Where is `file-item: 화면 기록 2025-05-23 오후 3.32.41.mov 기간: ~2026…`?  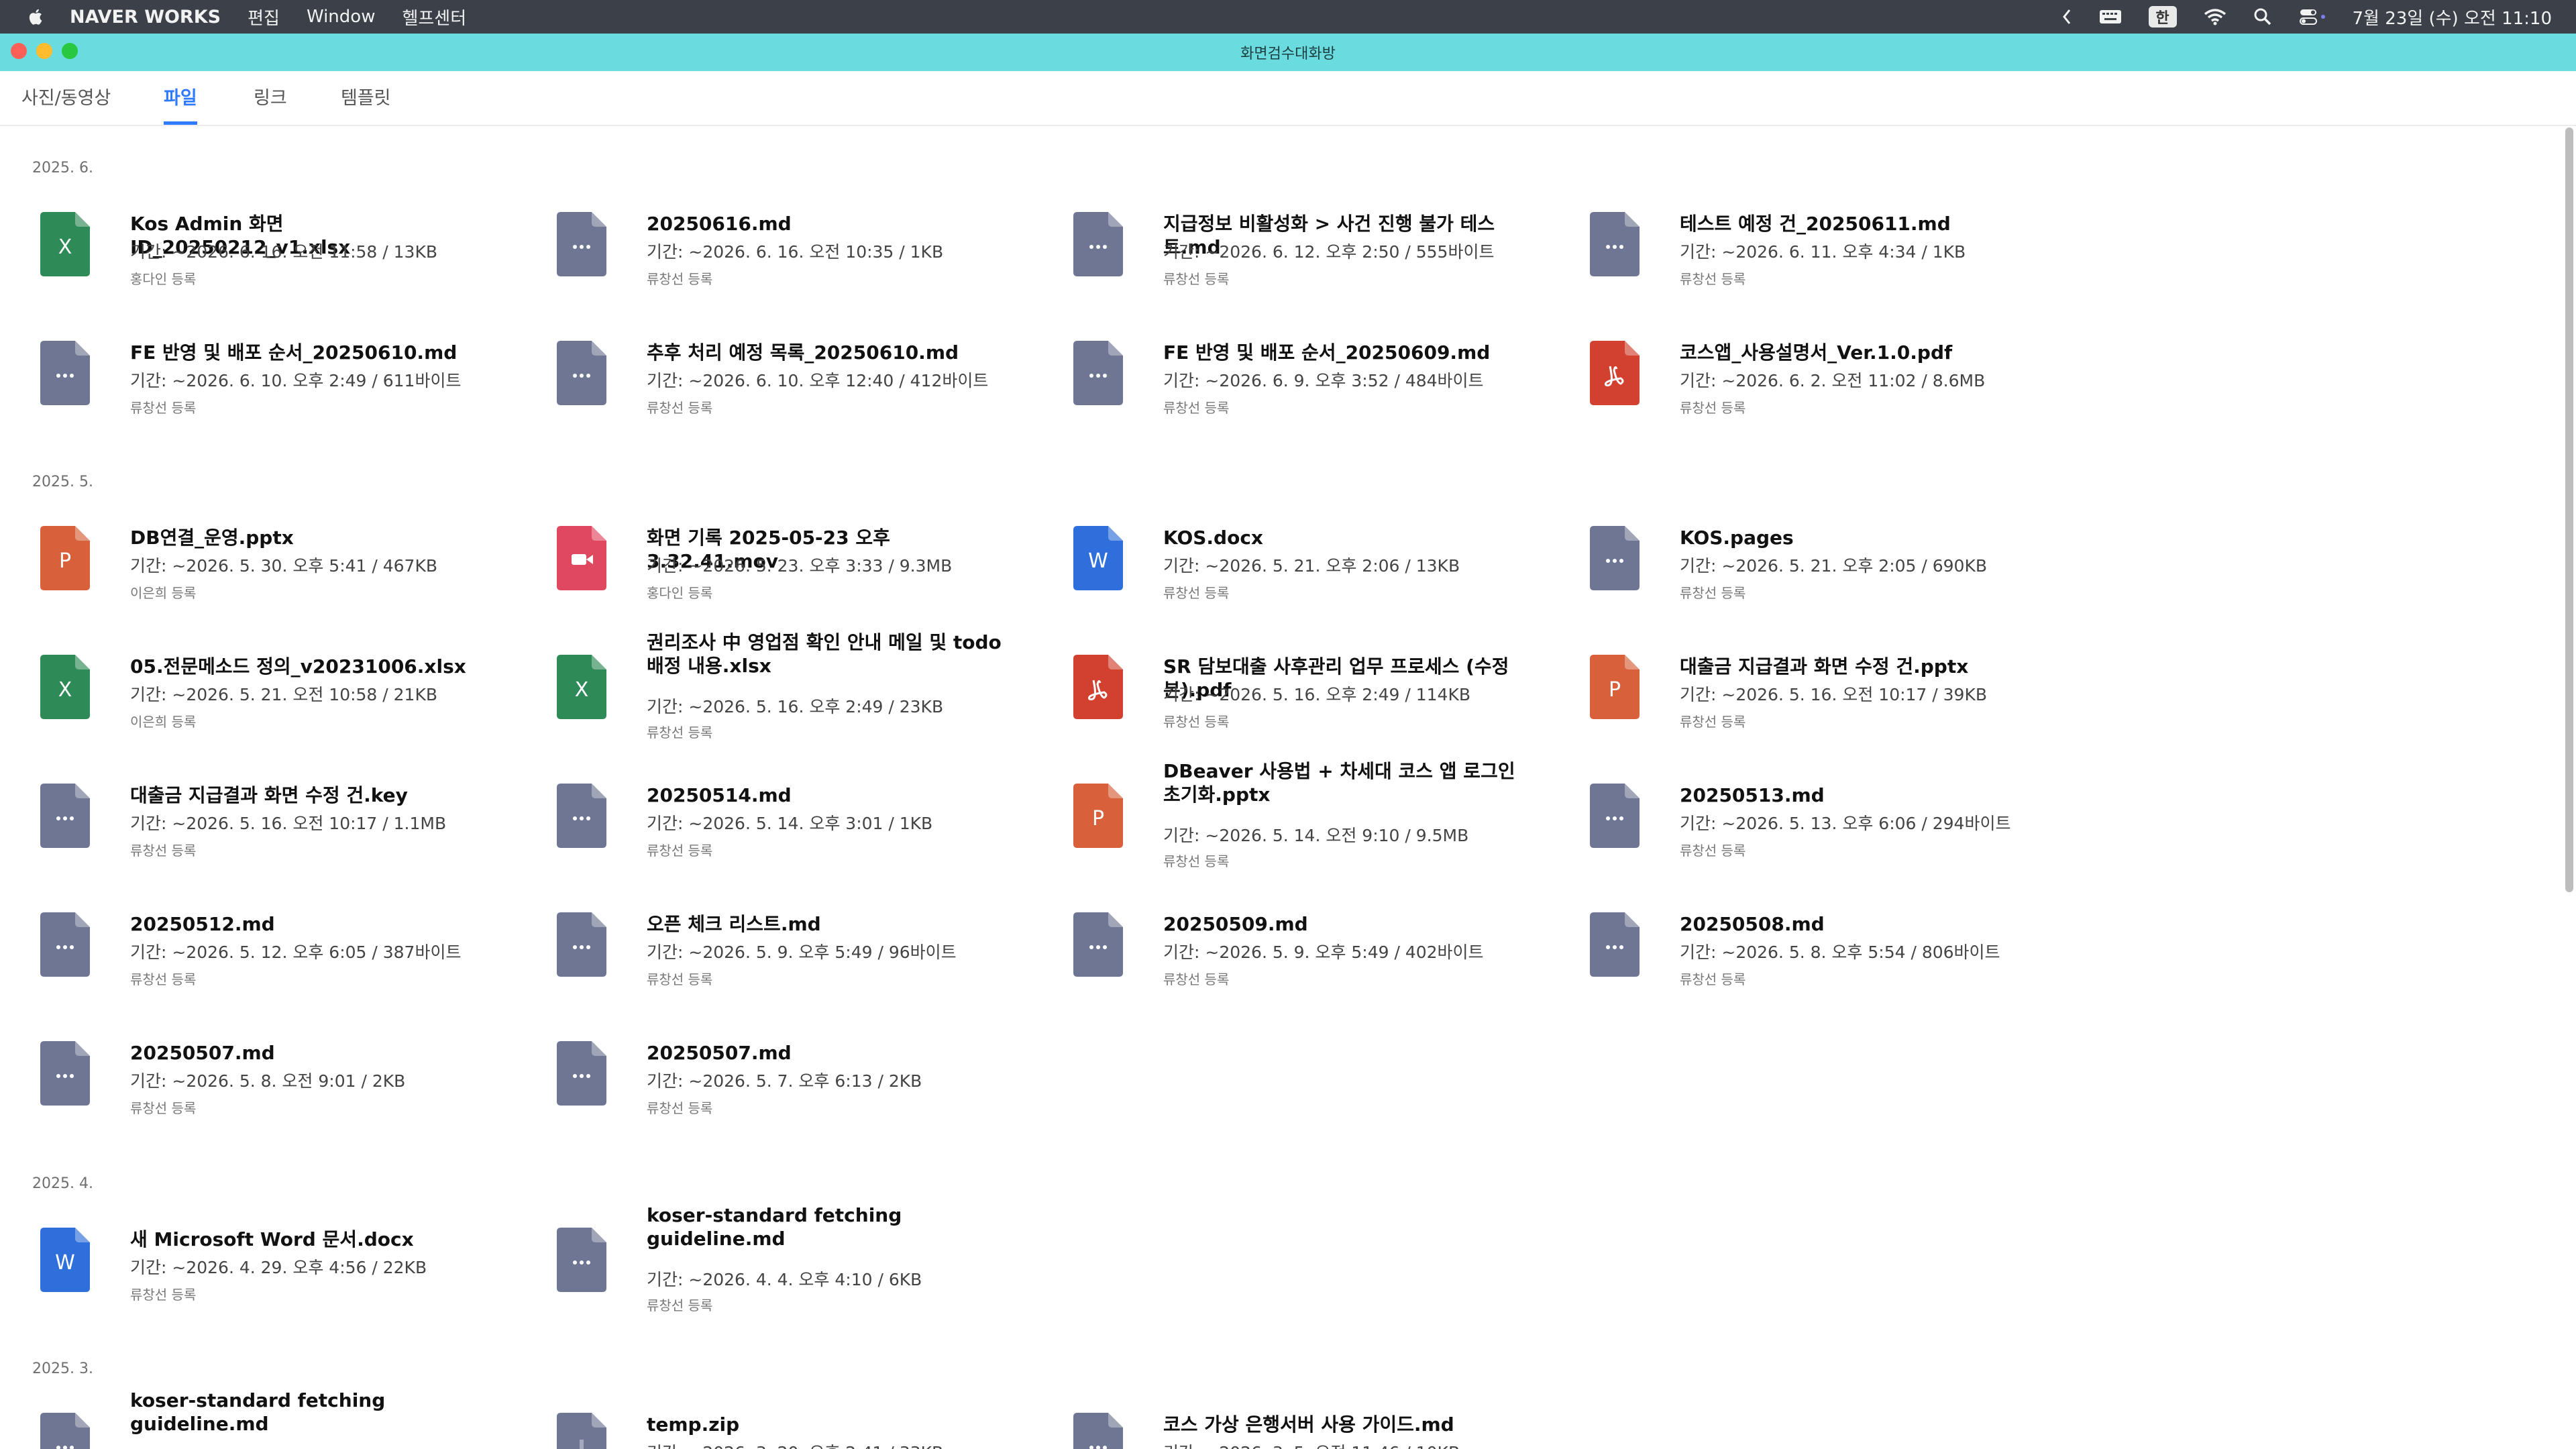 file-item: 화면 기록 2025-05-23 오후 3.32.41.mov 기간: ~2026… is located at coordinates (798, 556).